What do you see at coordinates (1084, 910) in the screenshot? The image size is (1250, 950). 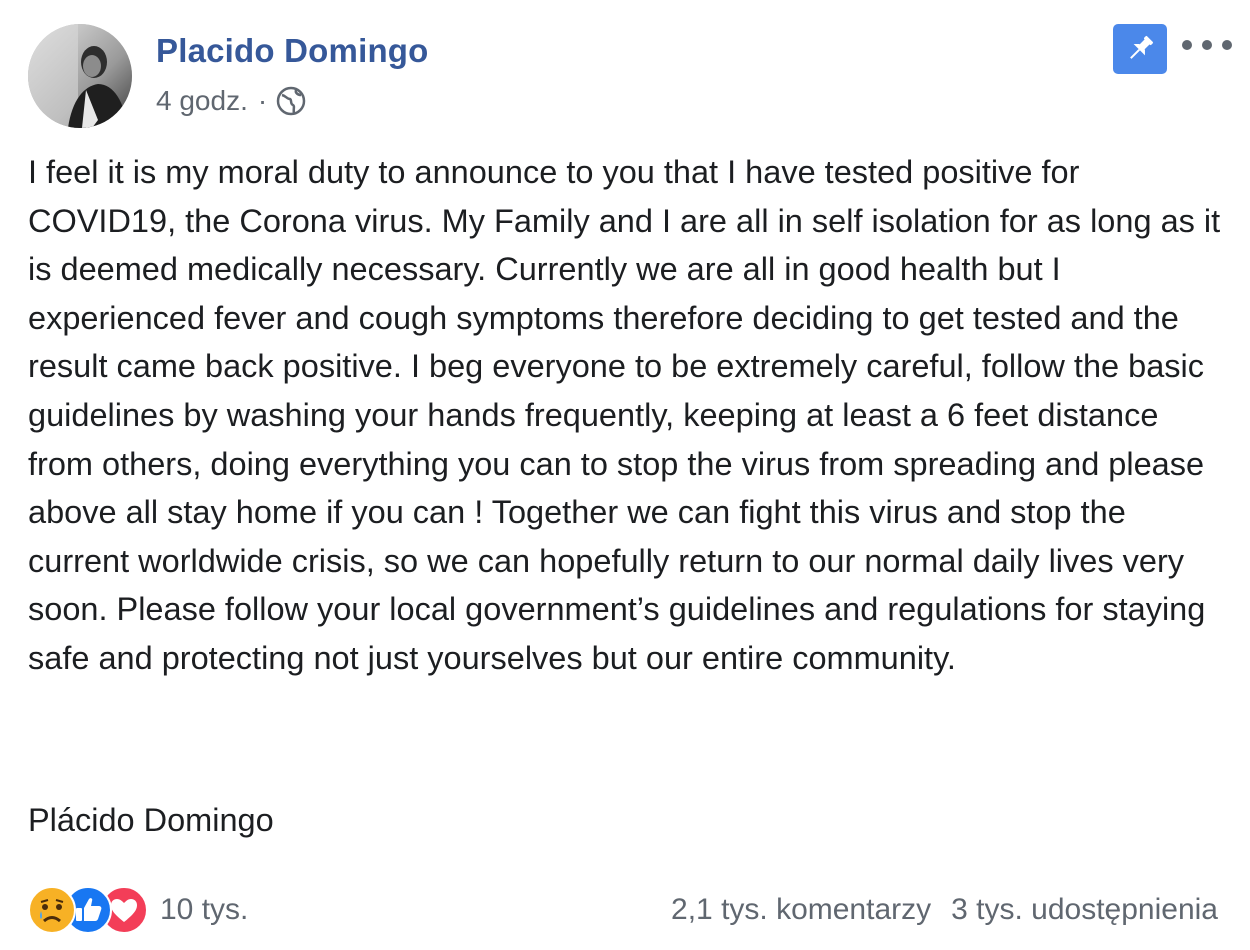 I see `shares-count-link: 3 tys. udostępnienia` at bounding box center [1084, 910].